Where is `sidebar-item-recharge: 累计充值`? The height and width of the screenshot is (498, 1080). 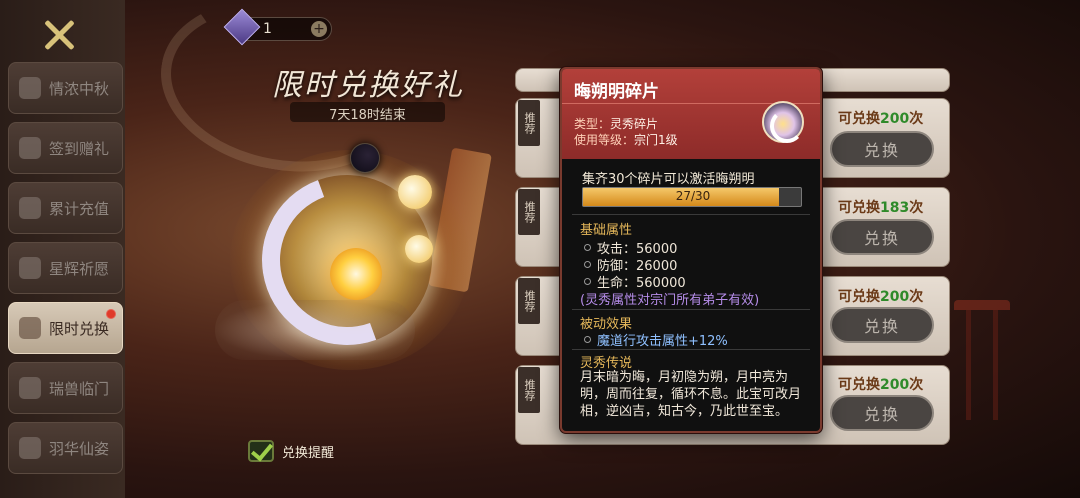
sidebar-item-recharge: 累计充值 is located at coordinates (65, 208).